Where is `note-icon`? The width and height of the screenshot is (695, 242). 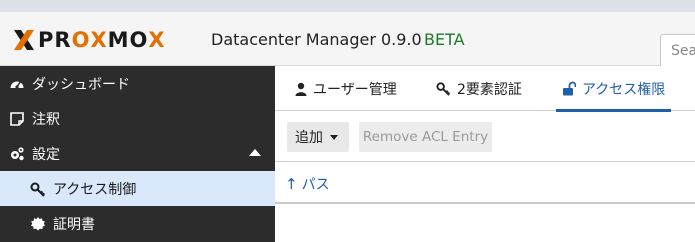 note-icon is located at coordinates (17, 119).